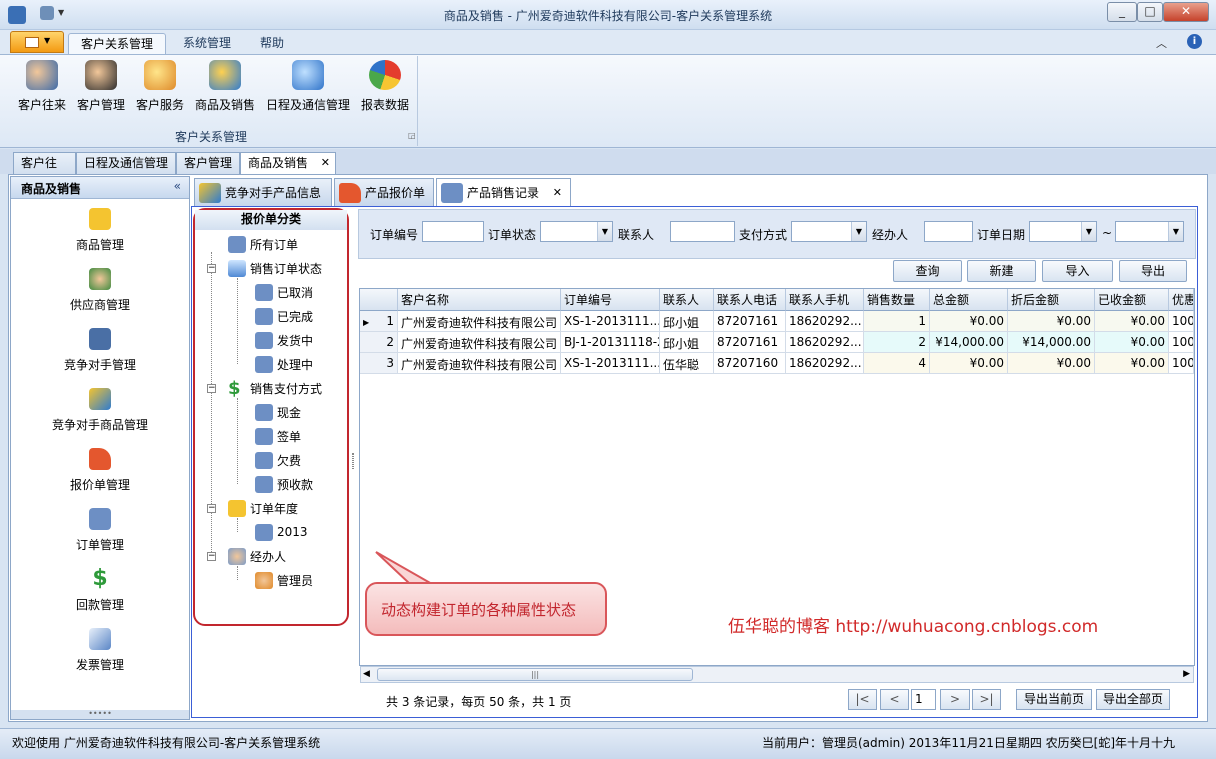  Describe the element at coordinates (263, 244) in the screenshot. I see `tree-node-all-orders: 所有订单` at that location.